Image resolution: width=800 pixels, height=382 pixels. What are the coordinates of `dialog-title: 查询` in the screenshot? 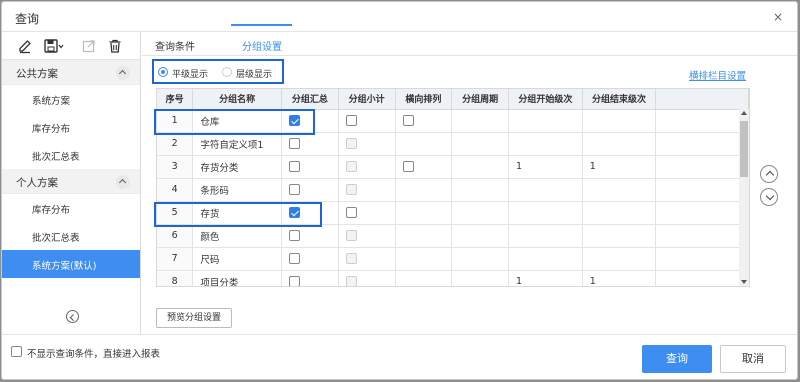 It's located at (27, 19).